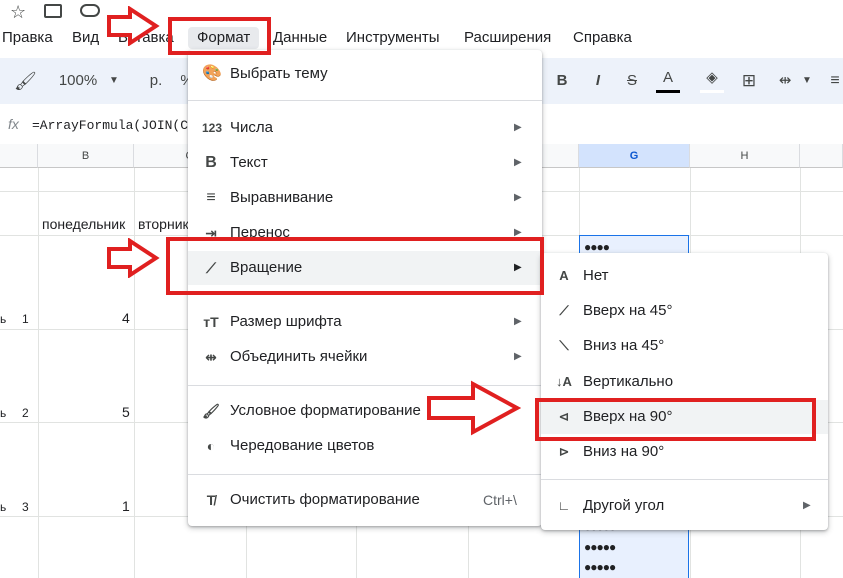 This screenshot has width=843, height=578. What do you see at coordinates (712, 79) in the screenshot?
I see `fill-color-icon: ◈` at bounding box center [712, 79].